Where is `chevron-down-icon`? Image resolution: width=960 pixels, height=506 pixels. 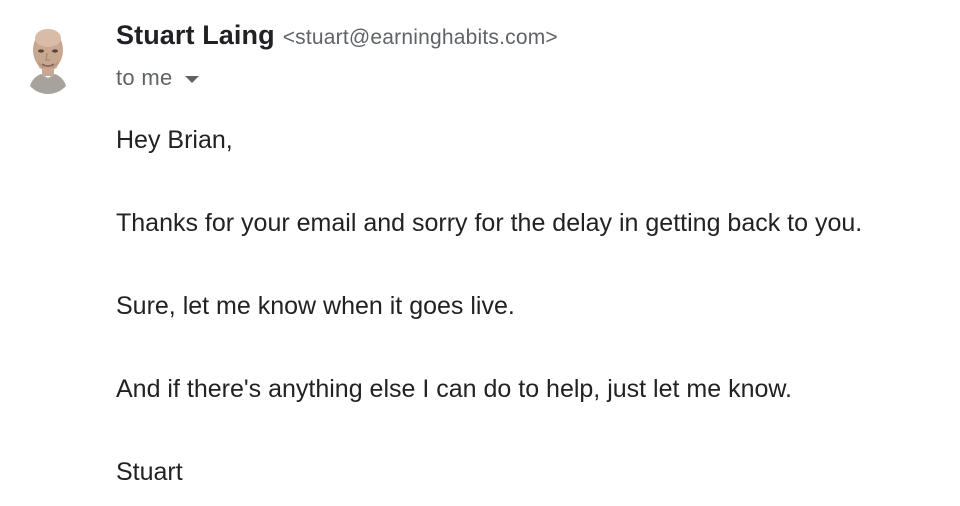 chevron-down-icon is located at coordinates (191, 79).